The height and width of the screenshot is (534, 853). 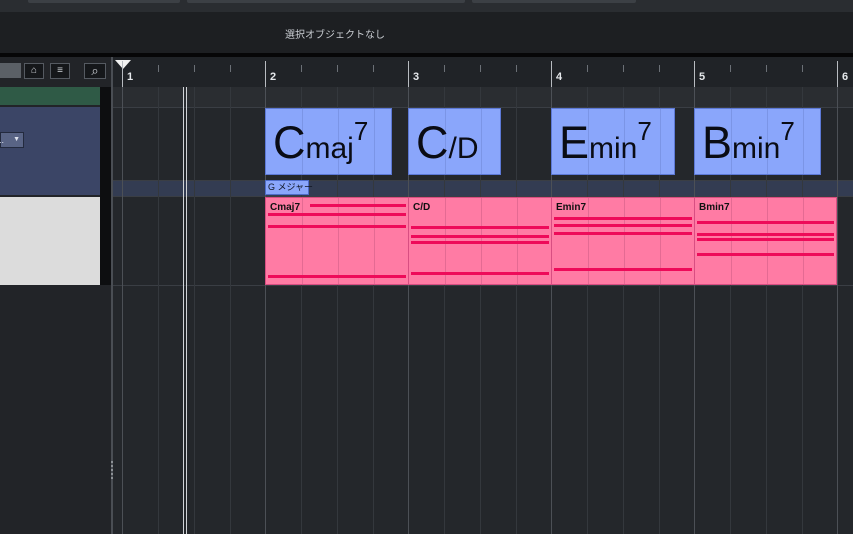 I want to click on chord-symbol: C/D, so click(x=447, y=142).